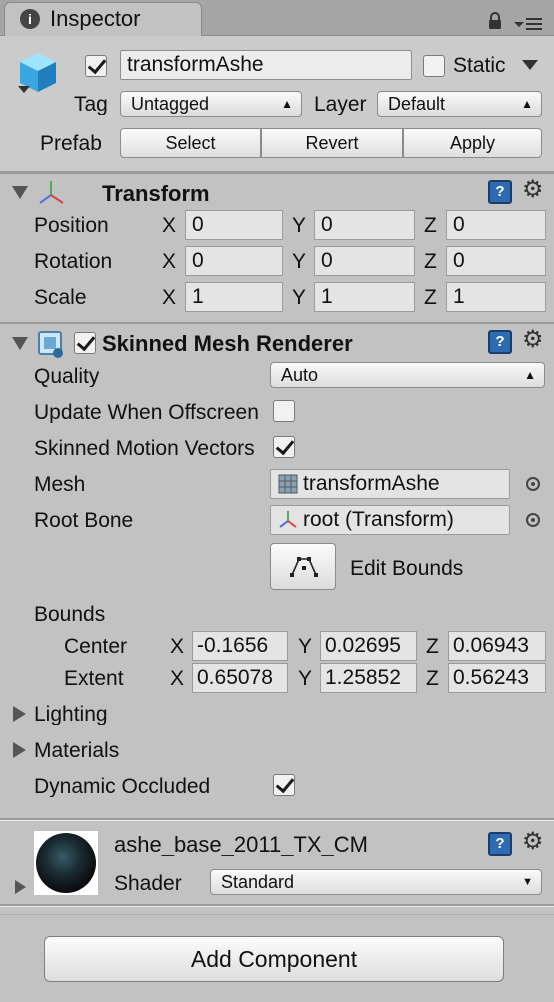 The width and height of the screenshot is (554, 1002). What do you see at coordinates (190, 143) in the screenshot?
I see `prefab-select-button: Select` at bounding box center [190, 143].